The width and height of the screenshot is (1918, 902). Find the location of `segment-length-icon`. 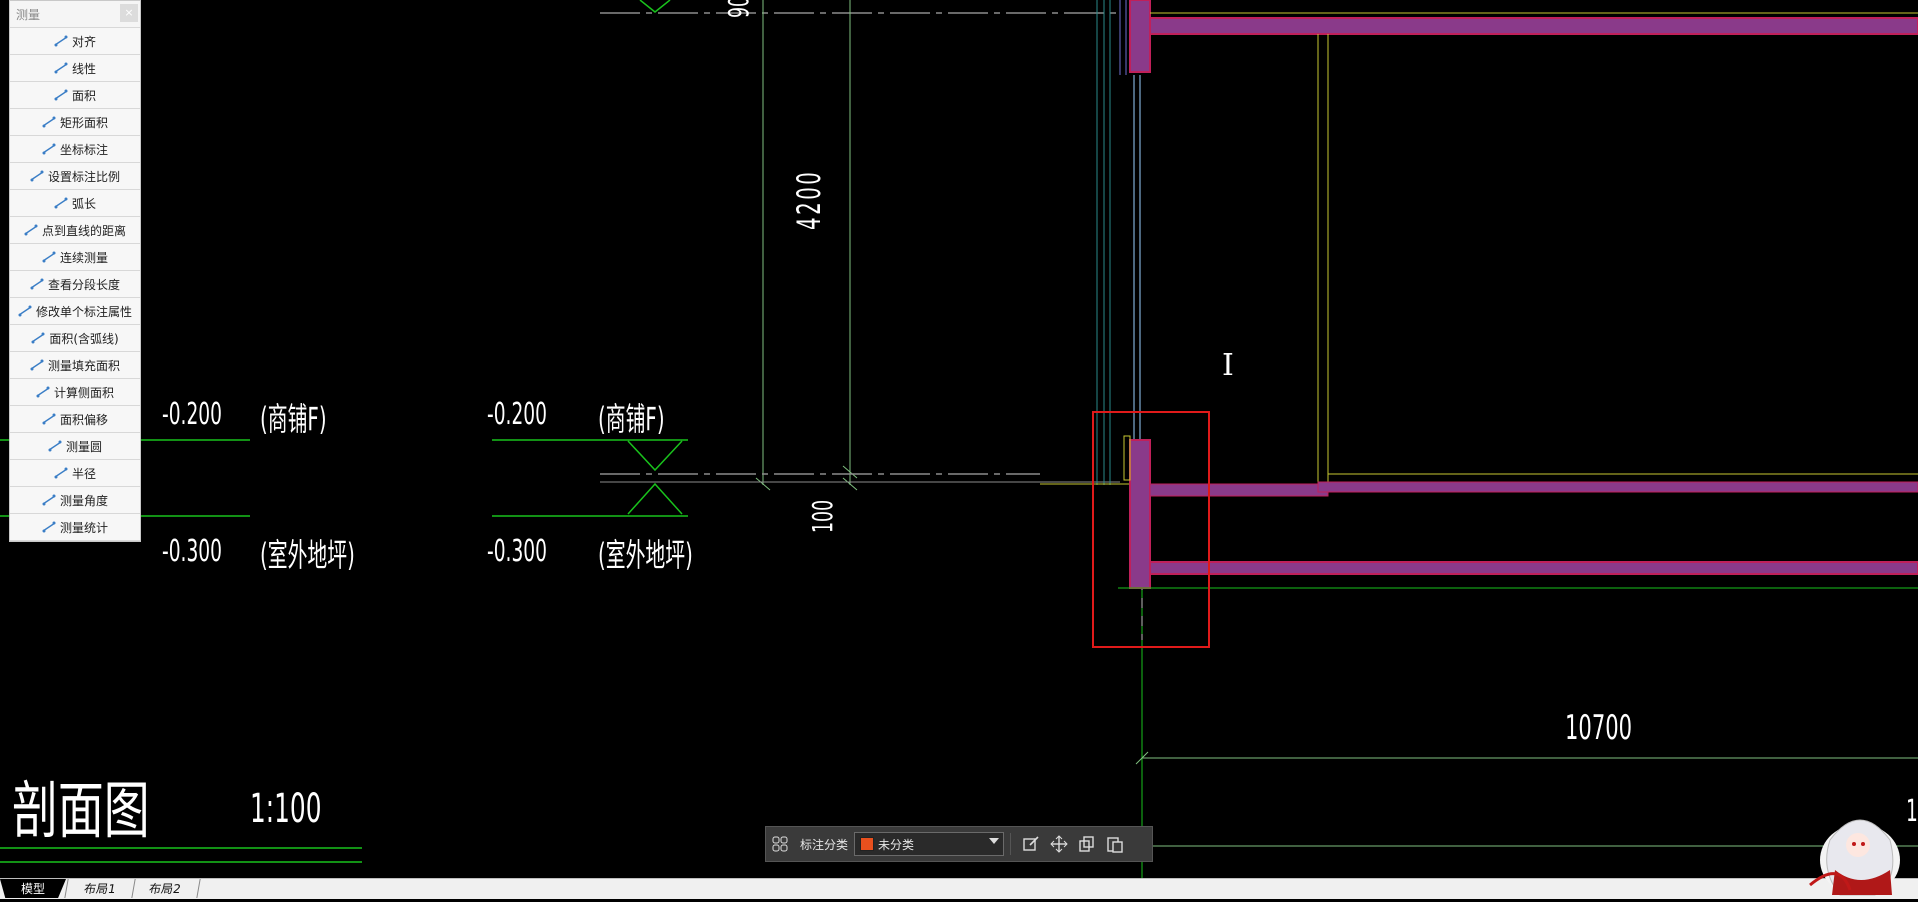

segment-length-icon is located at coordinates (37, 284).